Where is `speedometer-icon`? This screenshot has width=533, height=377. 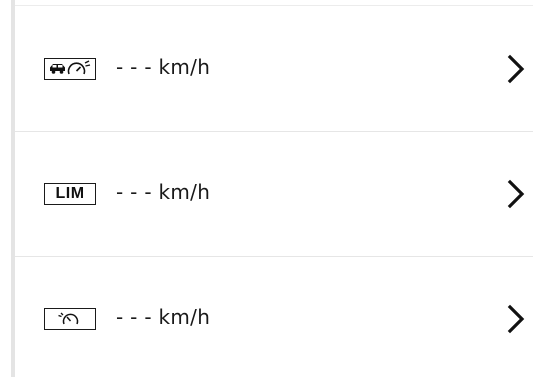
speedometer-icon is located at coordinates (70, 319).